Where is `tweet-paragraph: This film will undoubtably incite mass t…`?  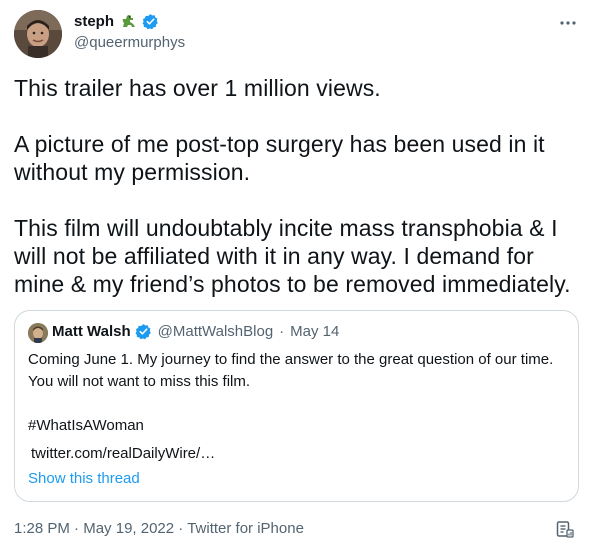 tweet-paragraph: This film will undoubtably incite mass t… is located at coordinates (292, 256).